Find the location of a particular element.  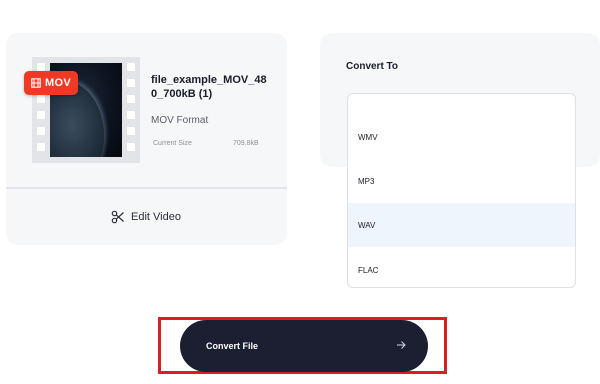

format-option-wmv: WMV is located at coordinates (461, 137).